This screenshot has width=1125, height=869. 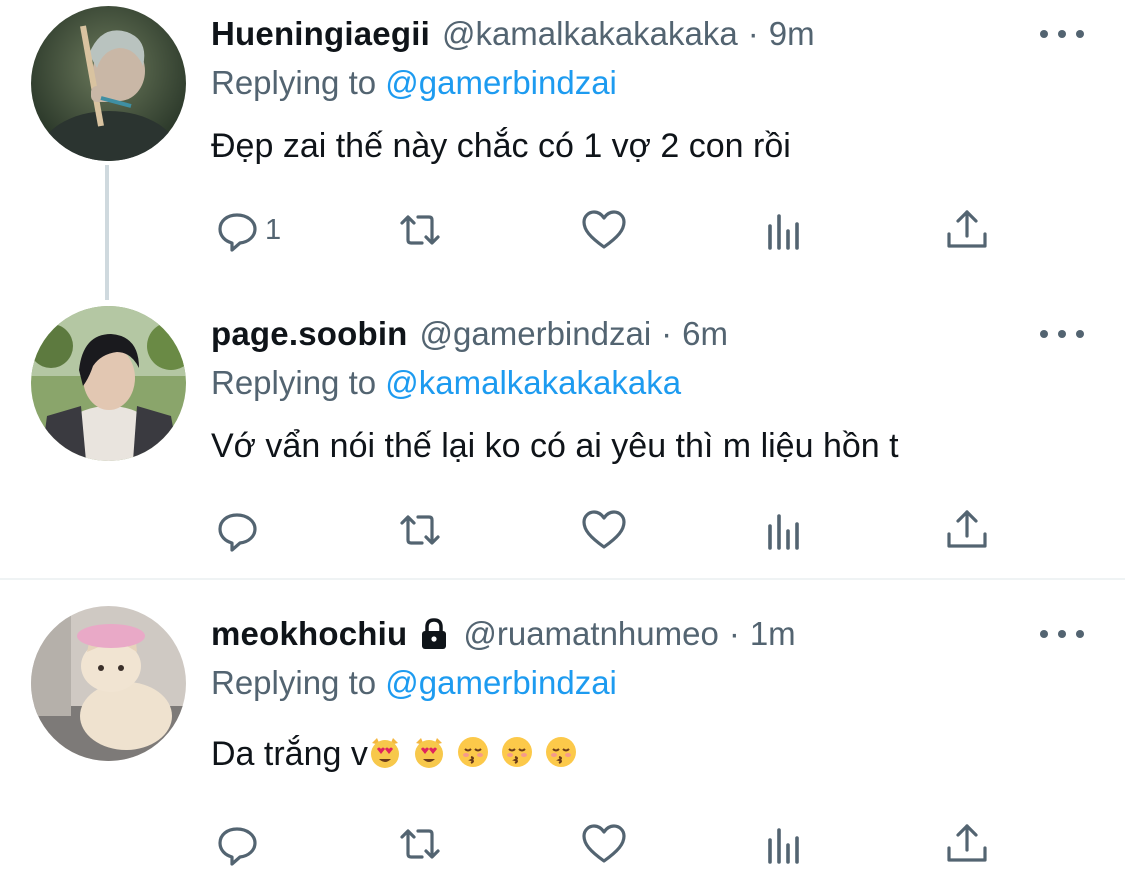 What do you see at coordinates (294, 682) in the screenshot?
I see `replying-prefix: Replying to` at bounding box center [294, 682].